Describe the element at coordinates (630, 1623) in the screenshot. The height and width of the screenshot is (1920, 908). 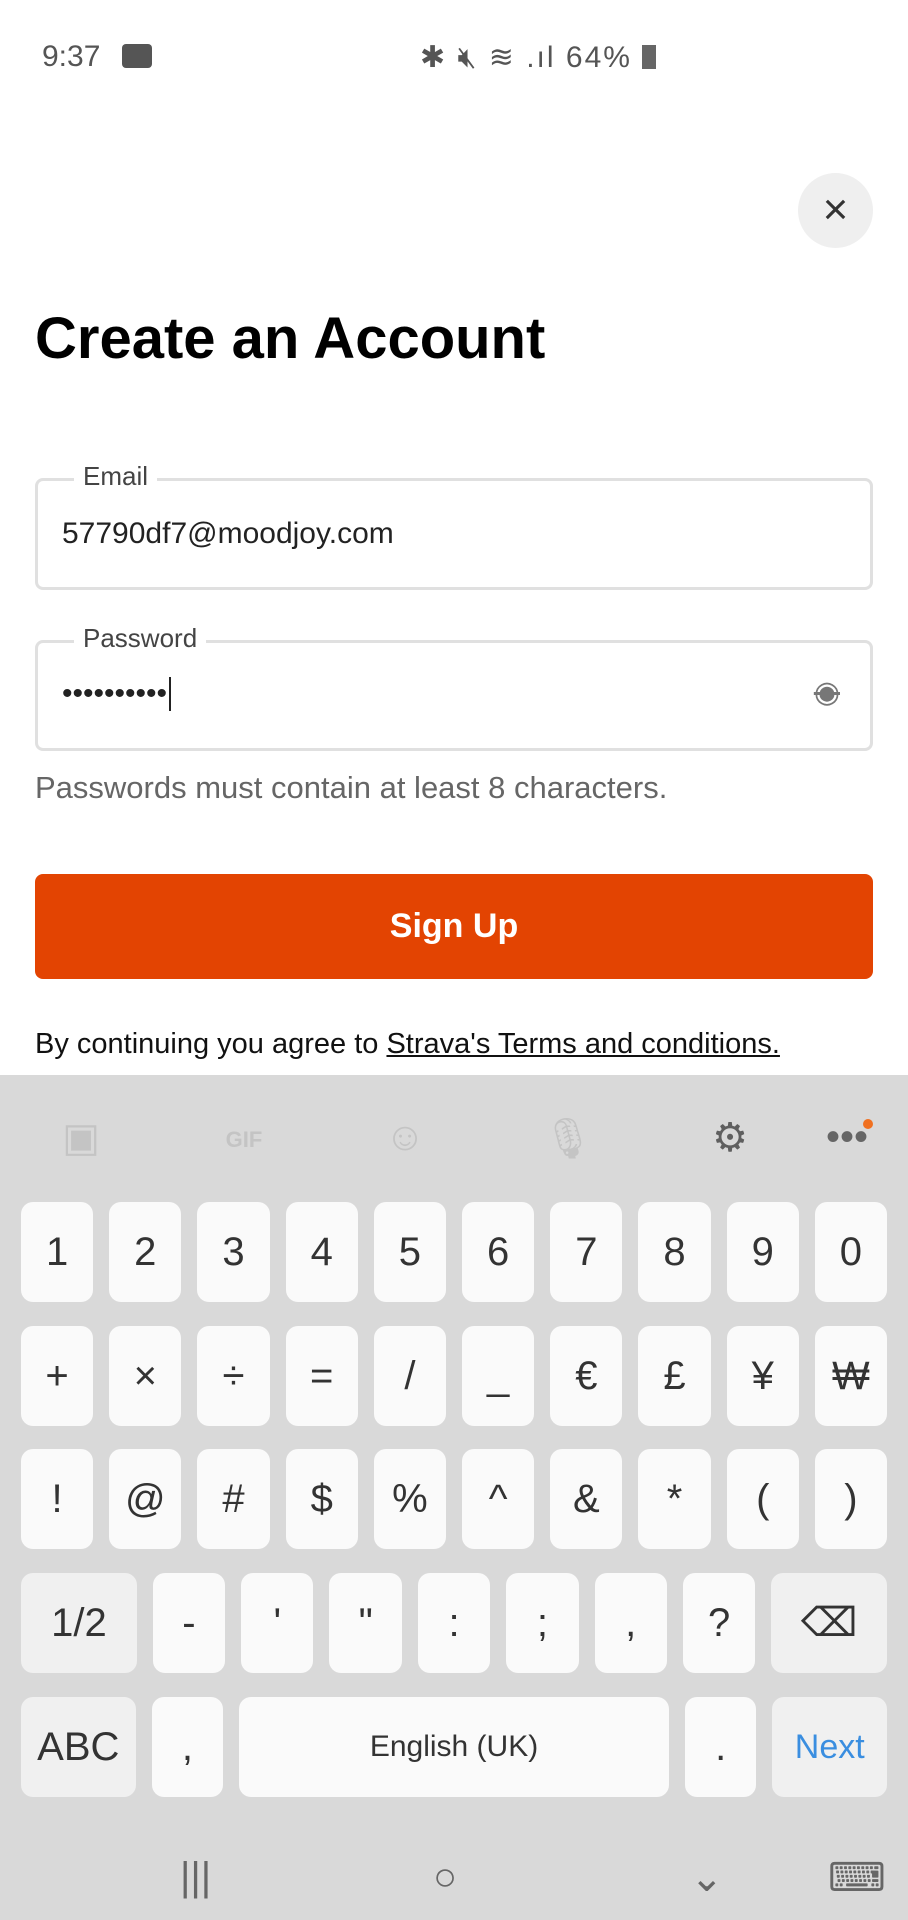
I see `key: ,` at that location.